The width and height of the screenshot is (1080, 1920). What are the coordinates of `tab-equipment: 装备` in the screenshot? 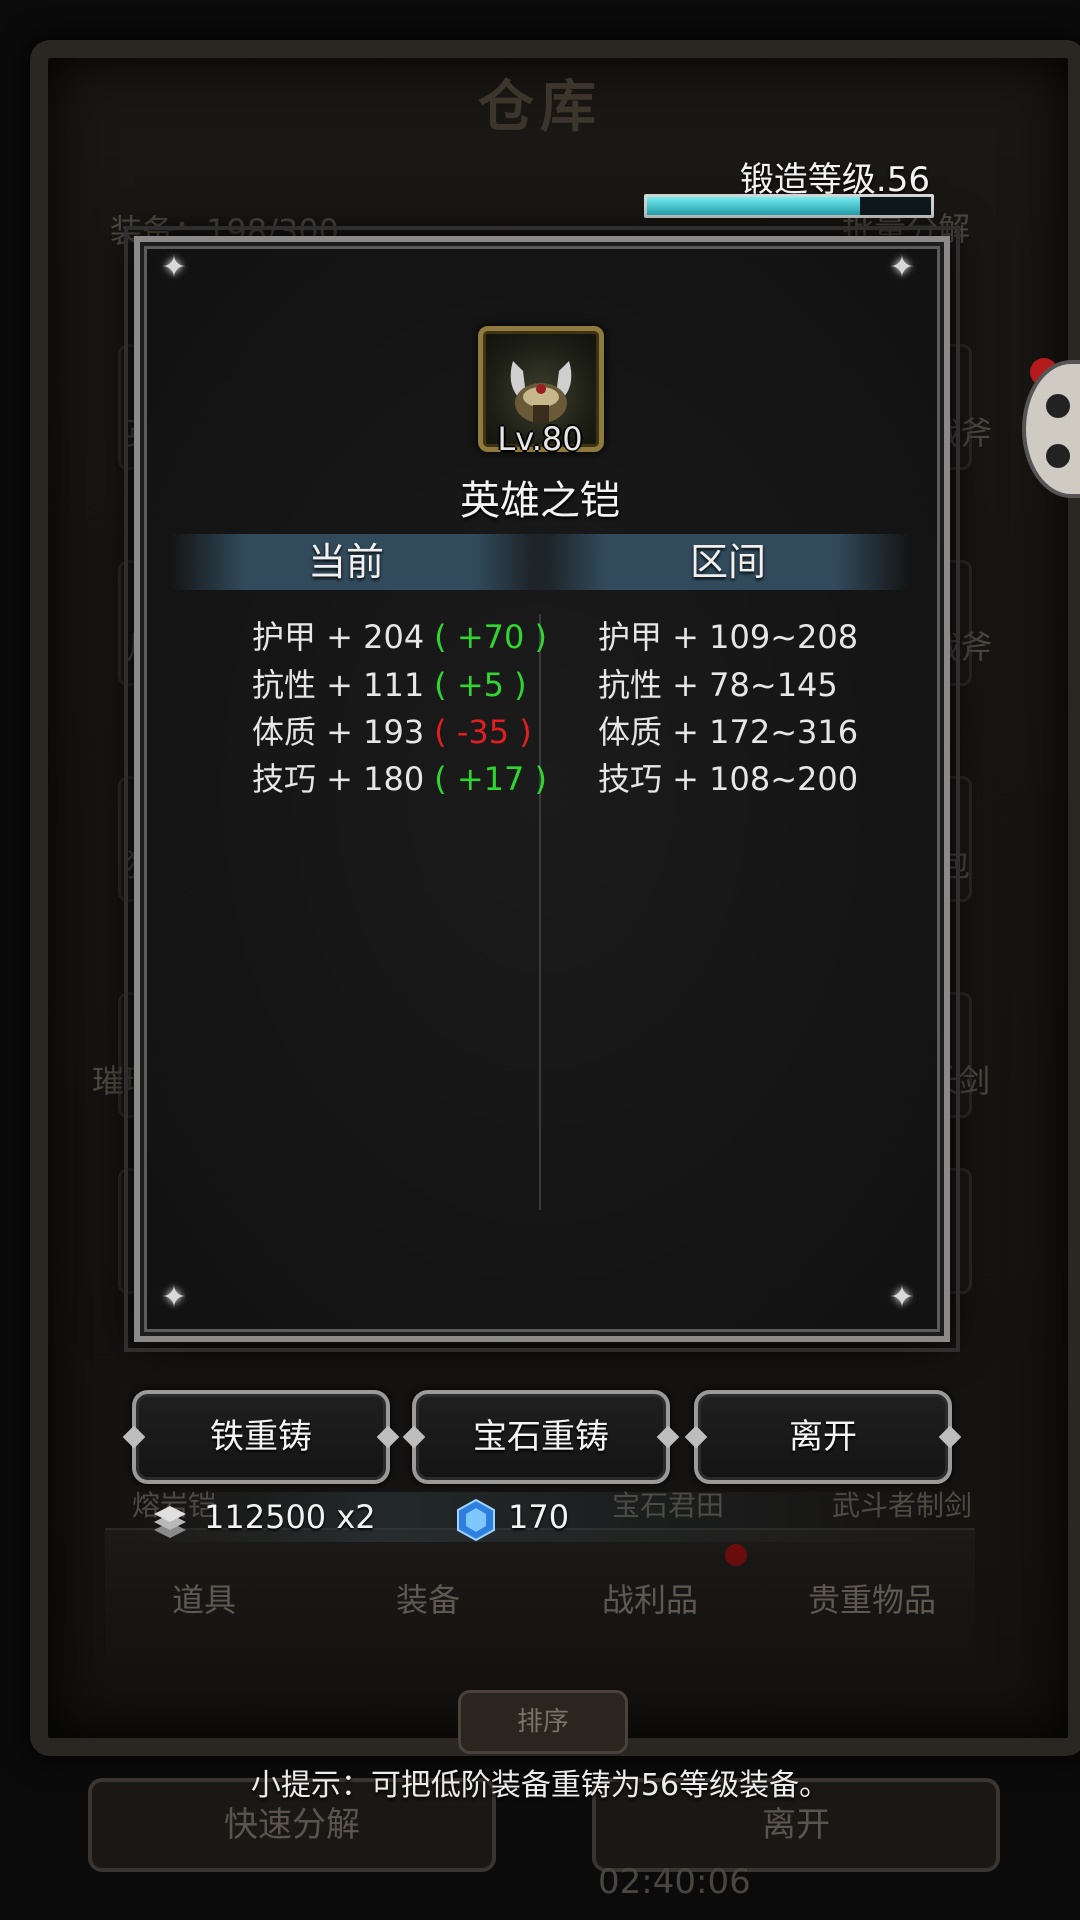 It's located at (428, 1598).